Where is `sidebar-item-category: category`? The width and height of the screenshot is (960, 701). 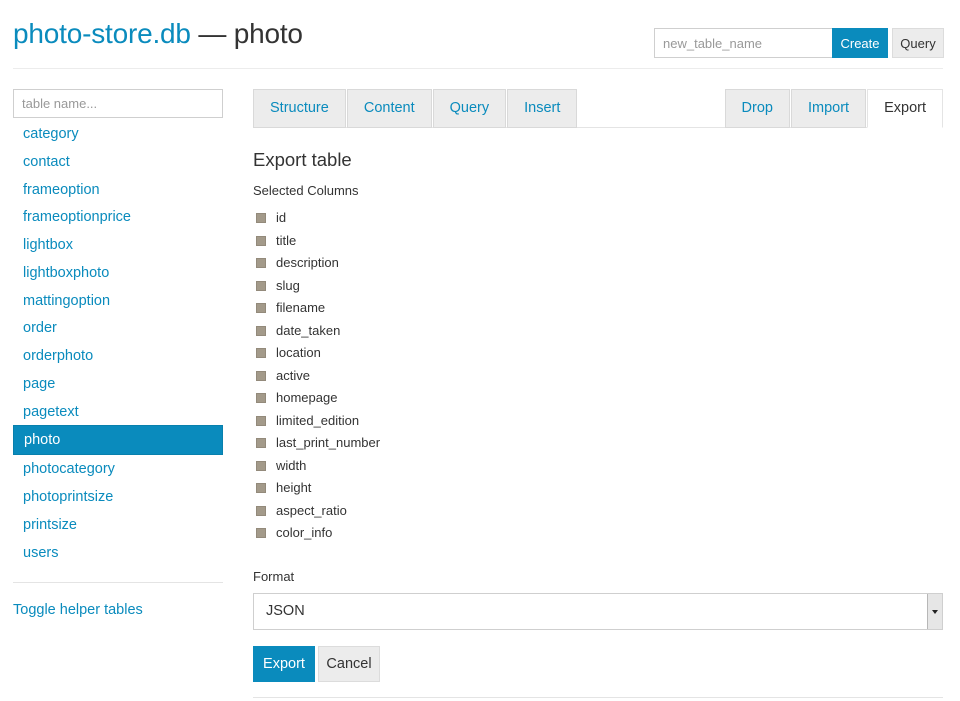
sidebar-item-category: category is located at coordinates (118, 134).